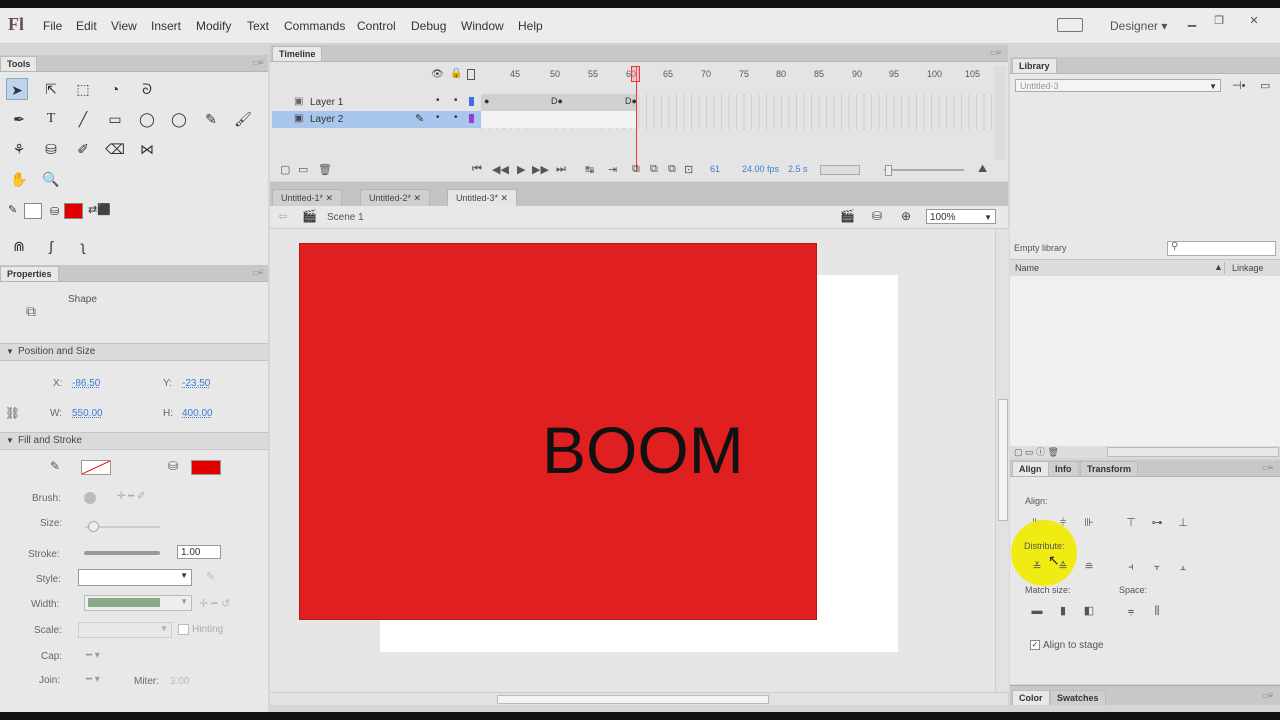 Image resolution: width=1280 pixels, height=720 pixels. What do you see at coordinates (500, 169) in the screenshot?
I see `step-back-icon: ◀◀` at bounding box center [500, 169].